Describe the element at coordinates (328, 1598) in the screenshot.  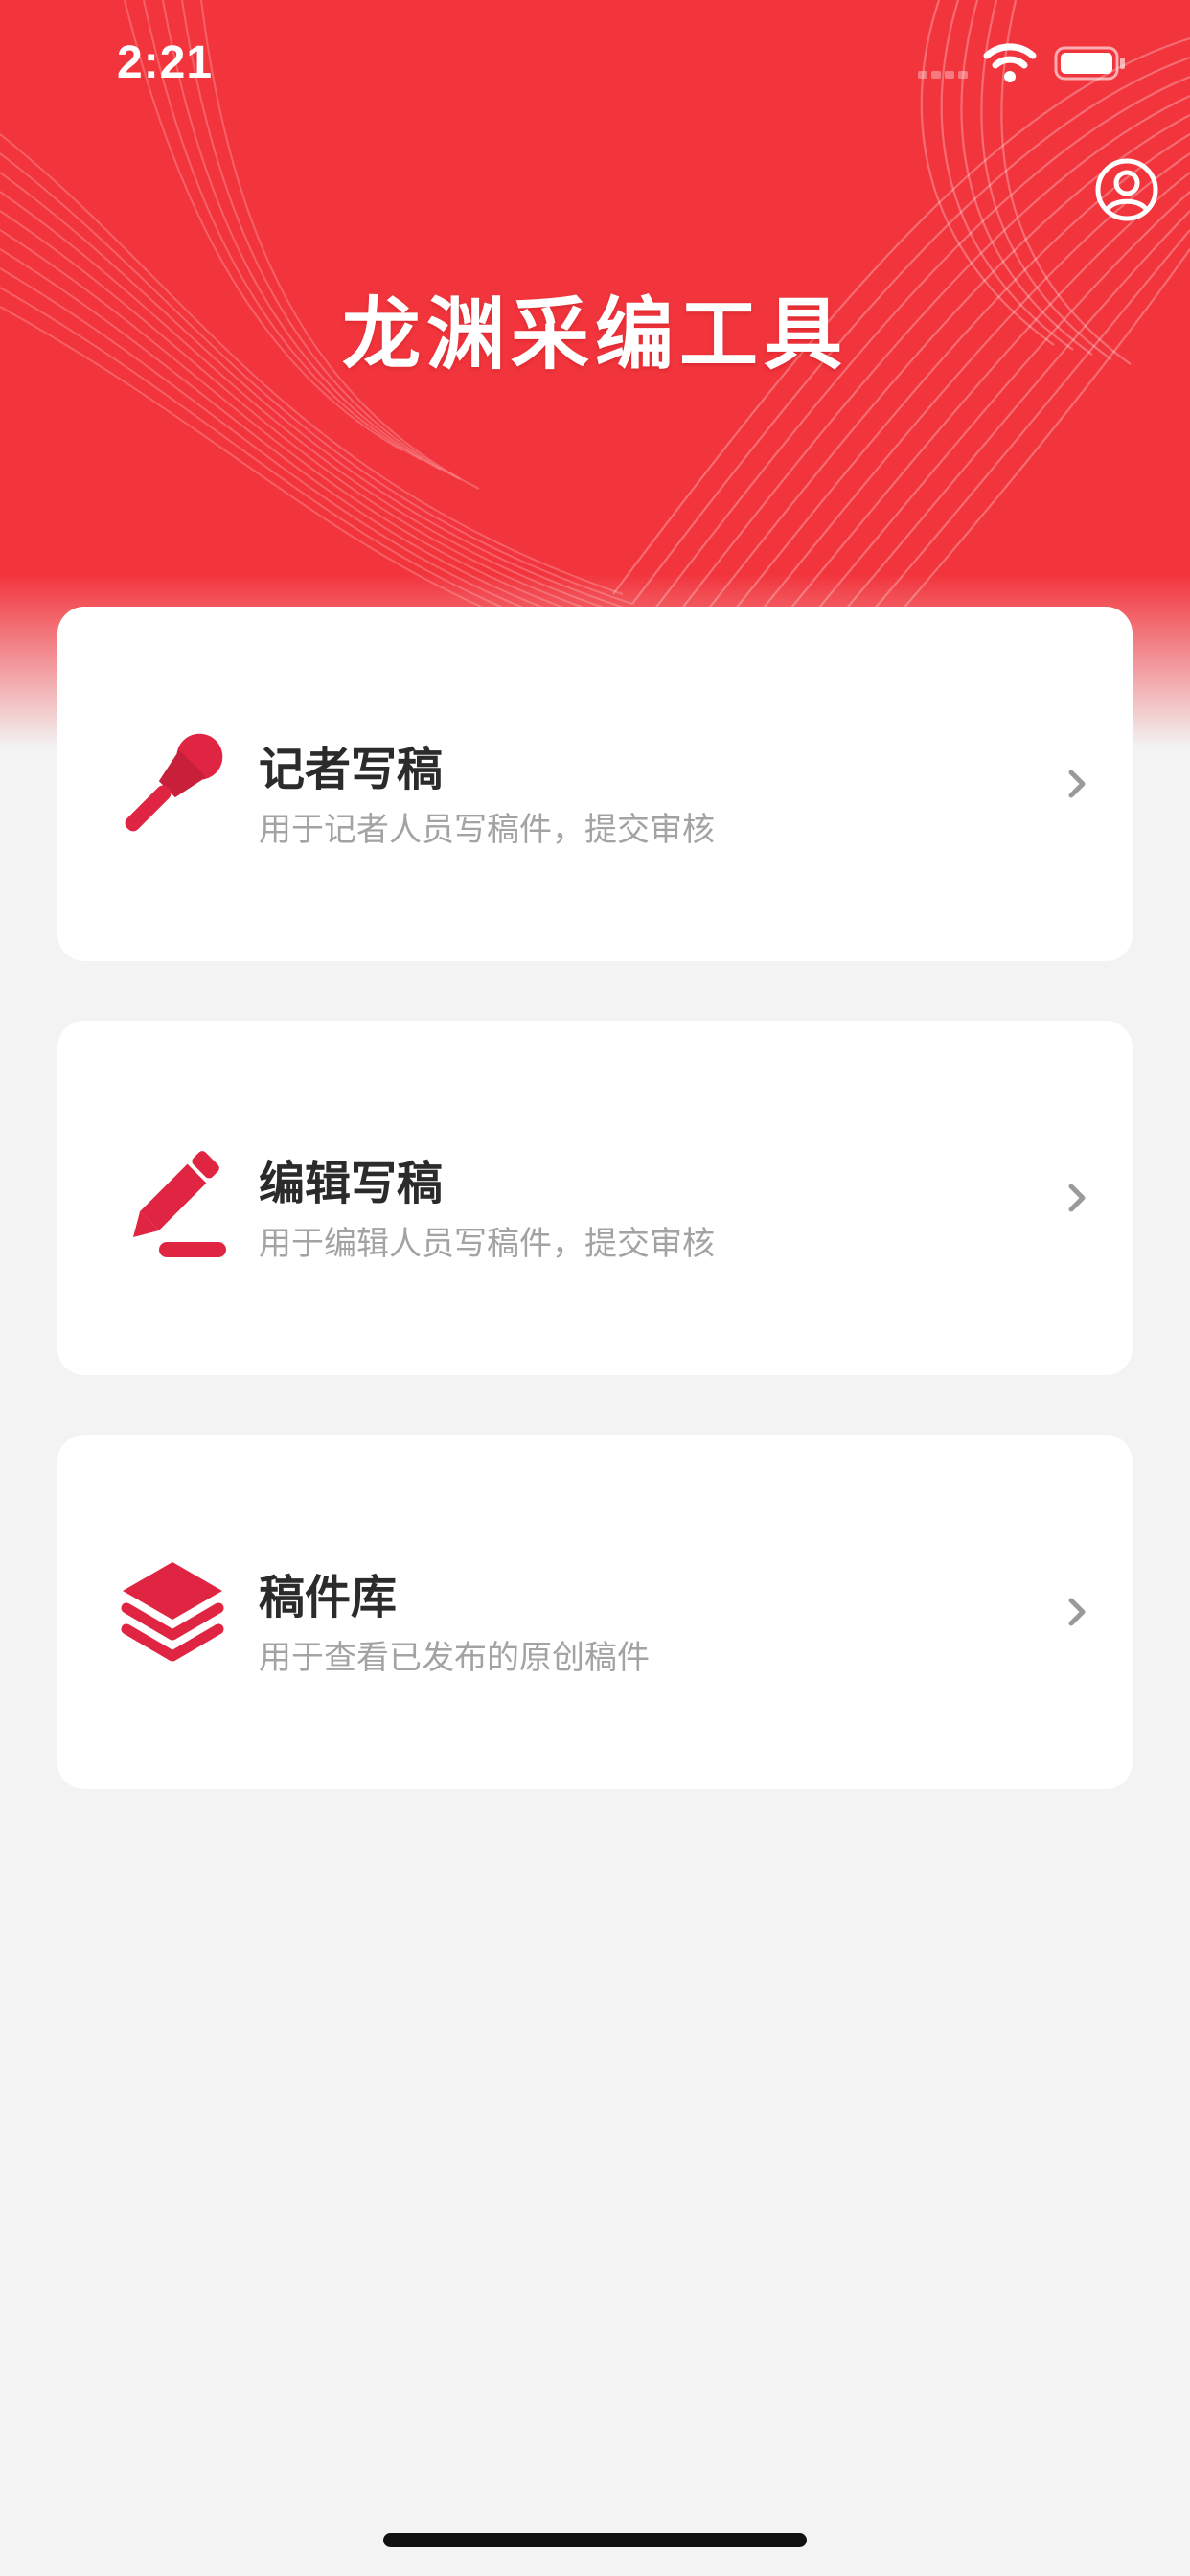
I see `card-title: 稿件库` at that location.